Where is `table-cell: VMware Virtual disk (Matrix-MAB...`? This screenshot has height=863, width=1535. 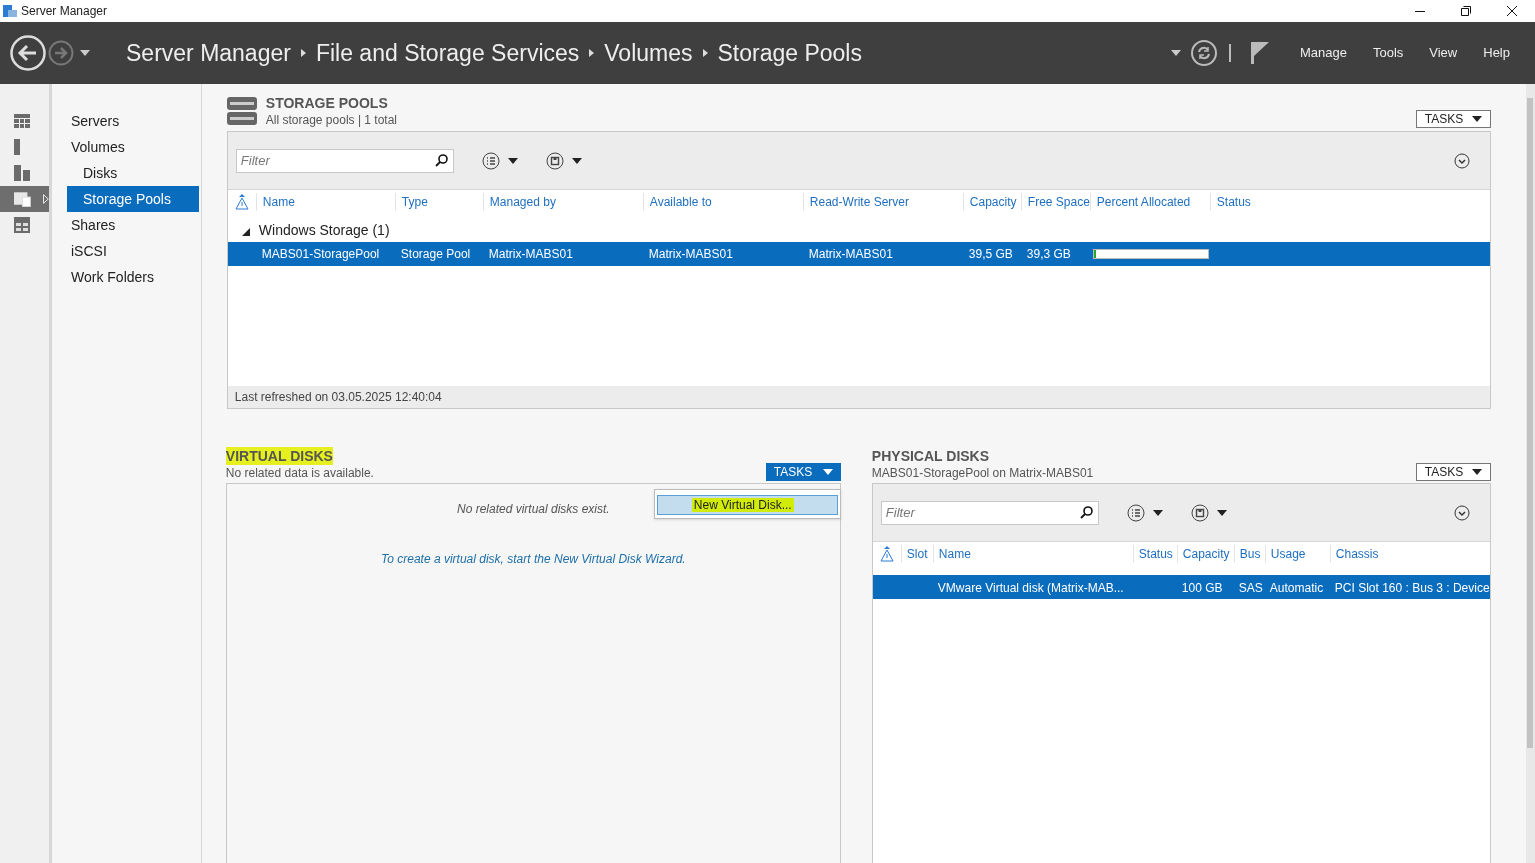
table-cell: VMware Virtual disk (Matrix-MAB... is located at coordinates (1030, 588).